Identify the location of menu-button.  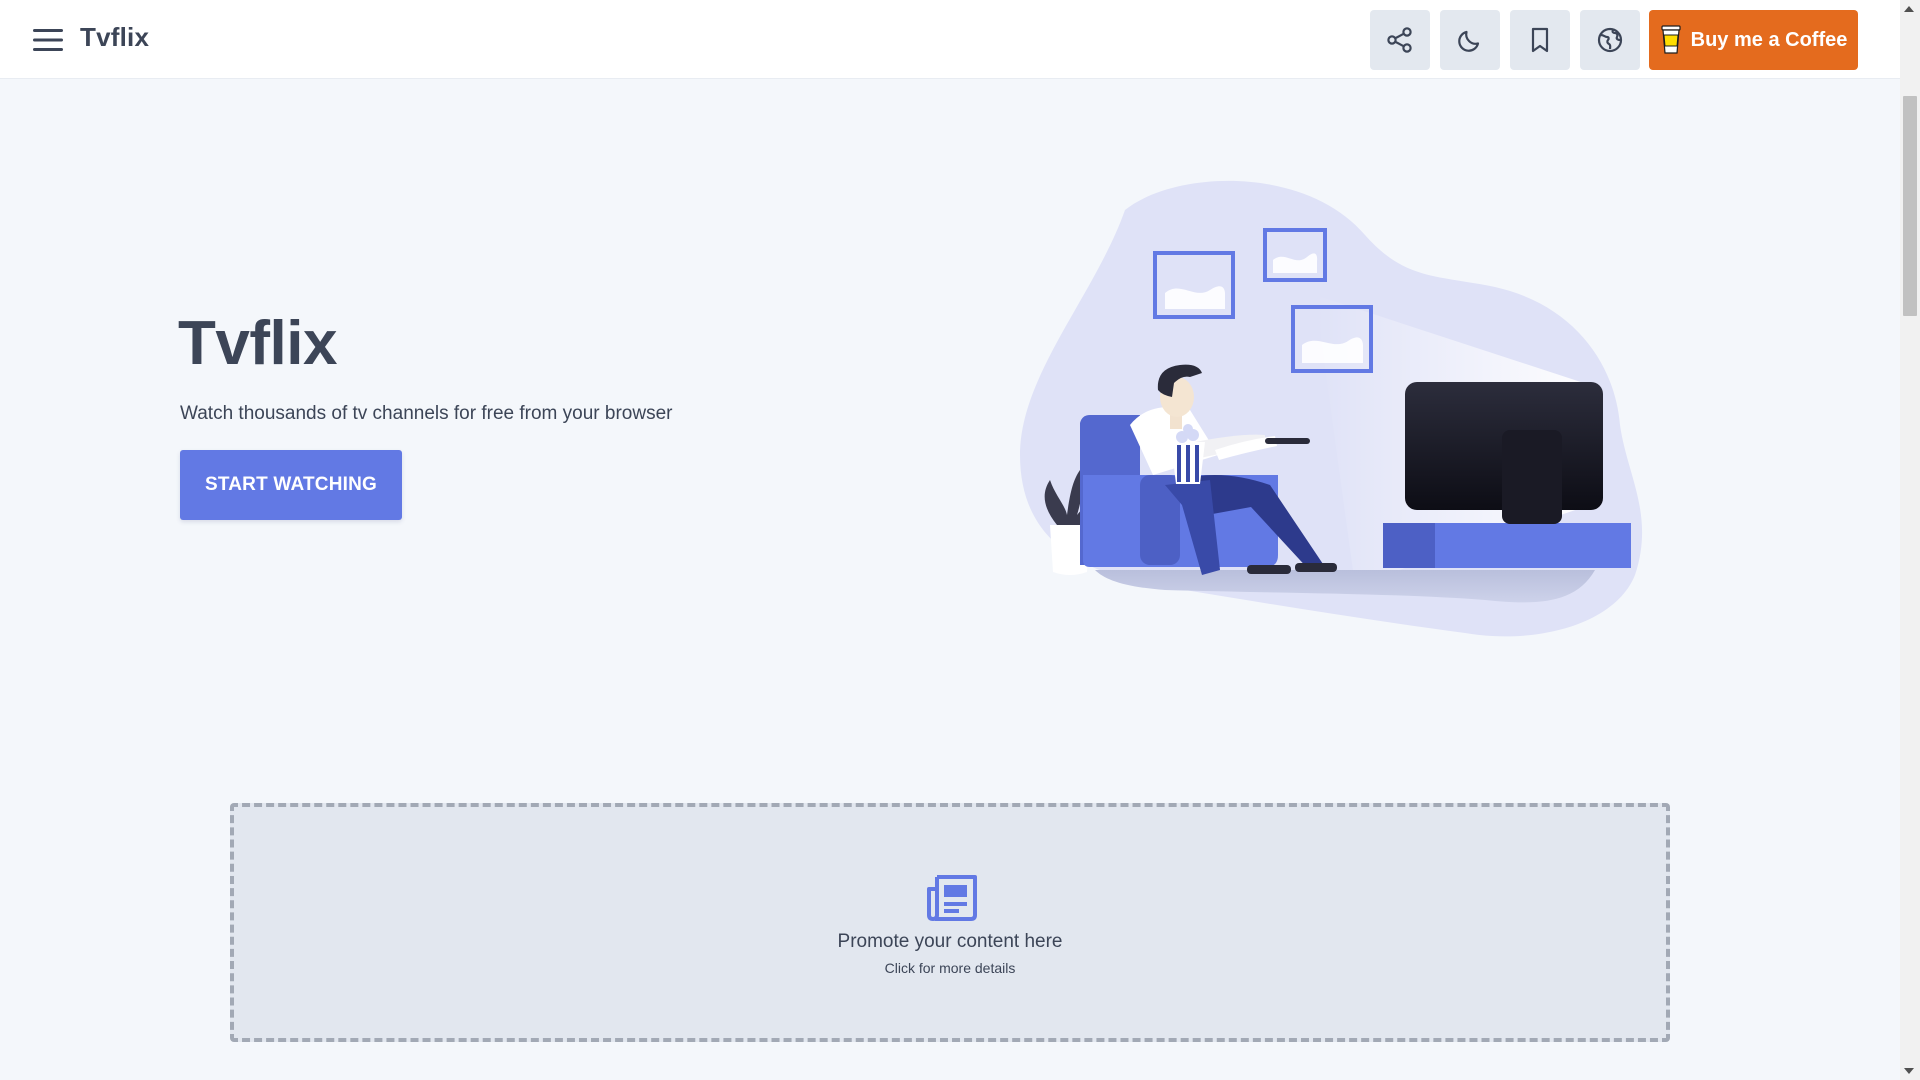
(48, 40).